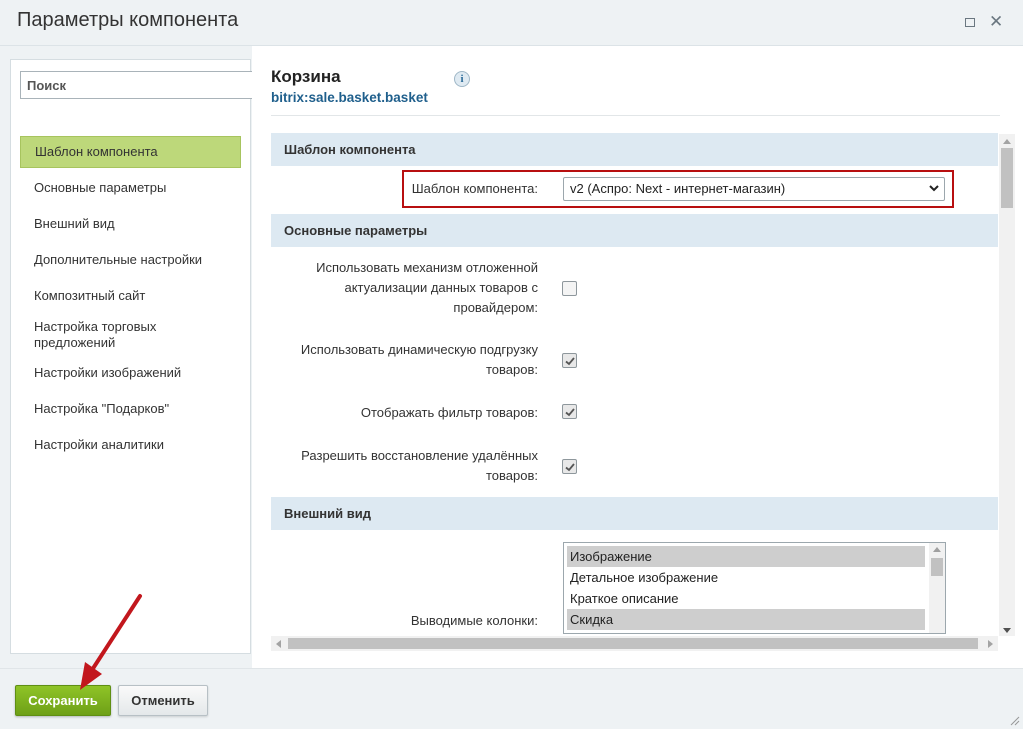  I want to click on restore-deleted-checkbox, so click(569, 466).